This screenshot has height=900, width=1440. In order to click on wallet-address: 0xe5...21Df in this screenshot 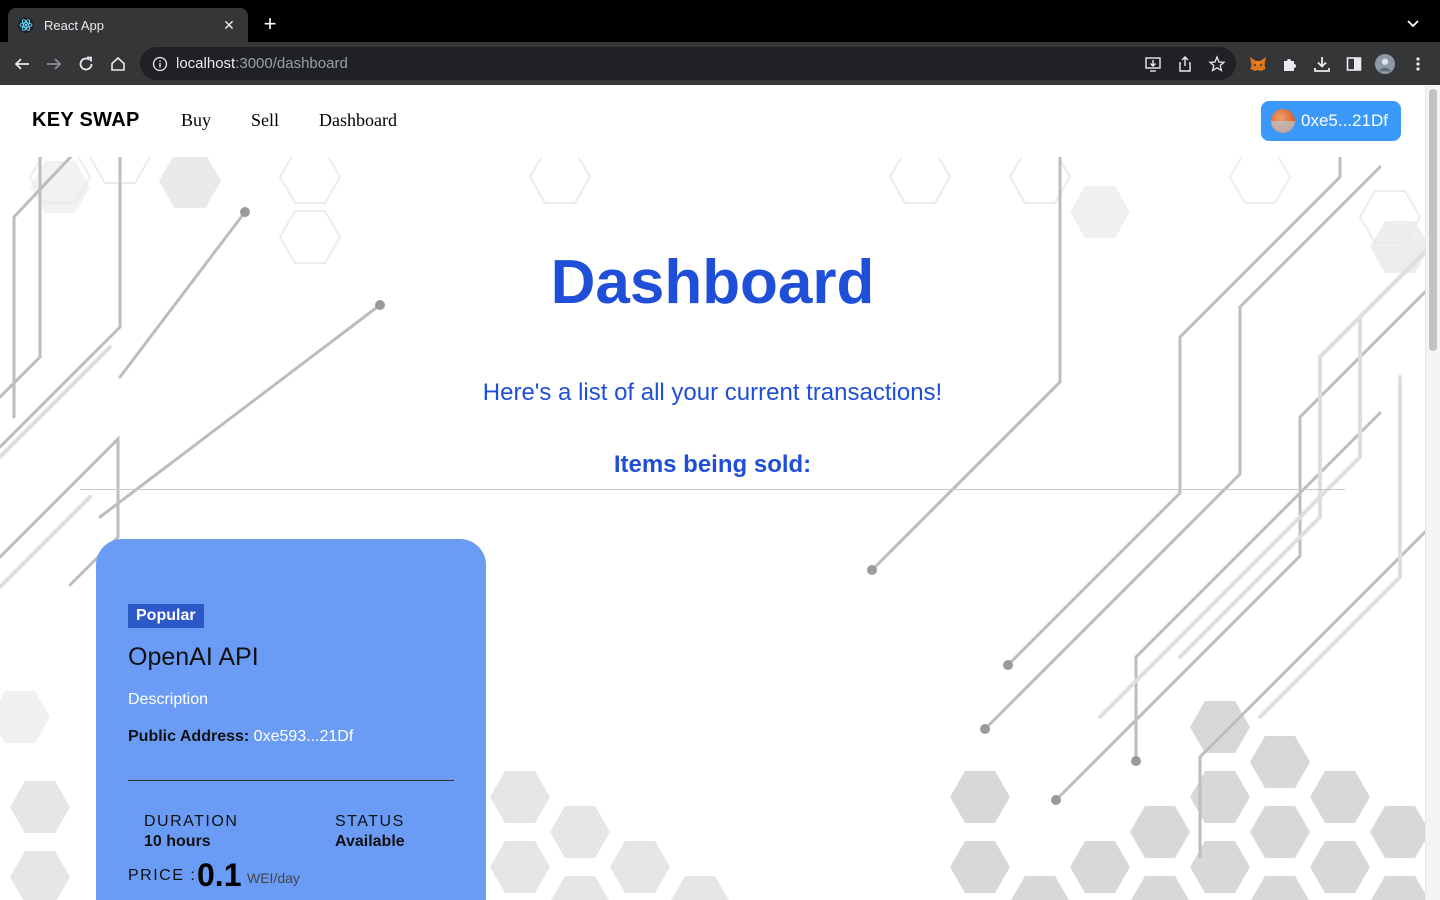, I will do `click(1344, 120)`.